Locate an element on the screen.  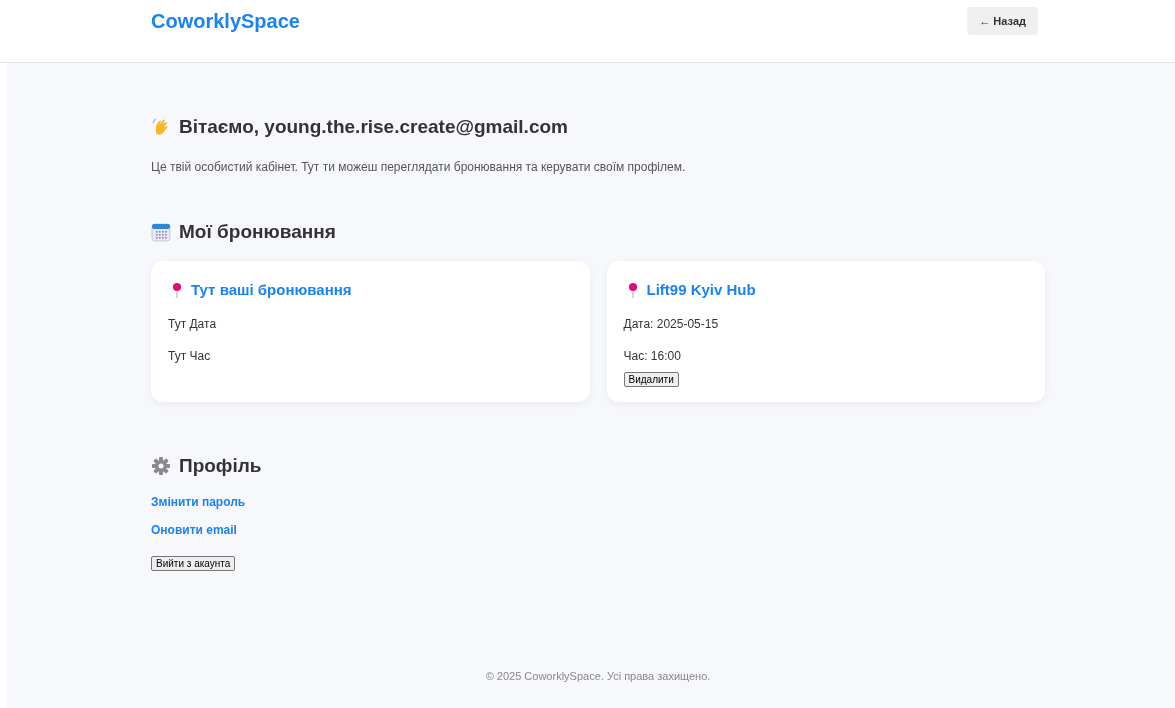
profile-heading: Профіль is located at coordinates (220, 466).